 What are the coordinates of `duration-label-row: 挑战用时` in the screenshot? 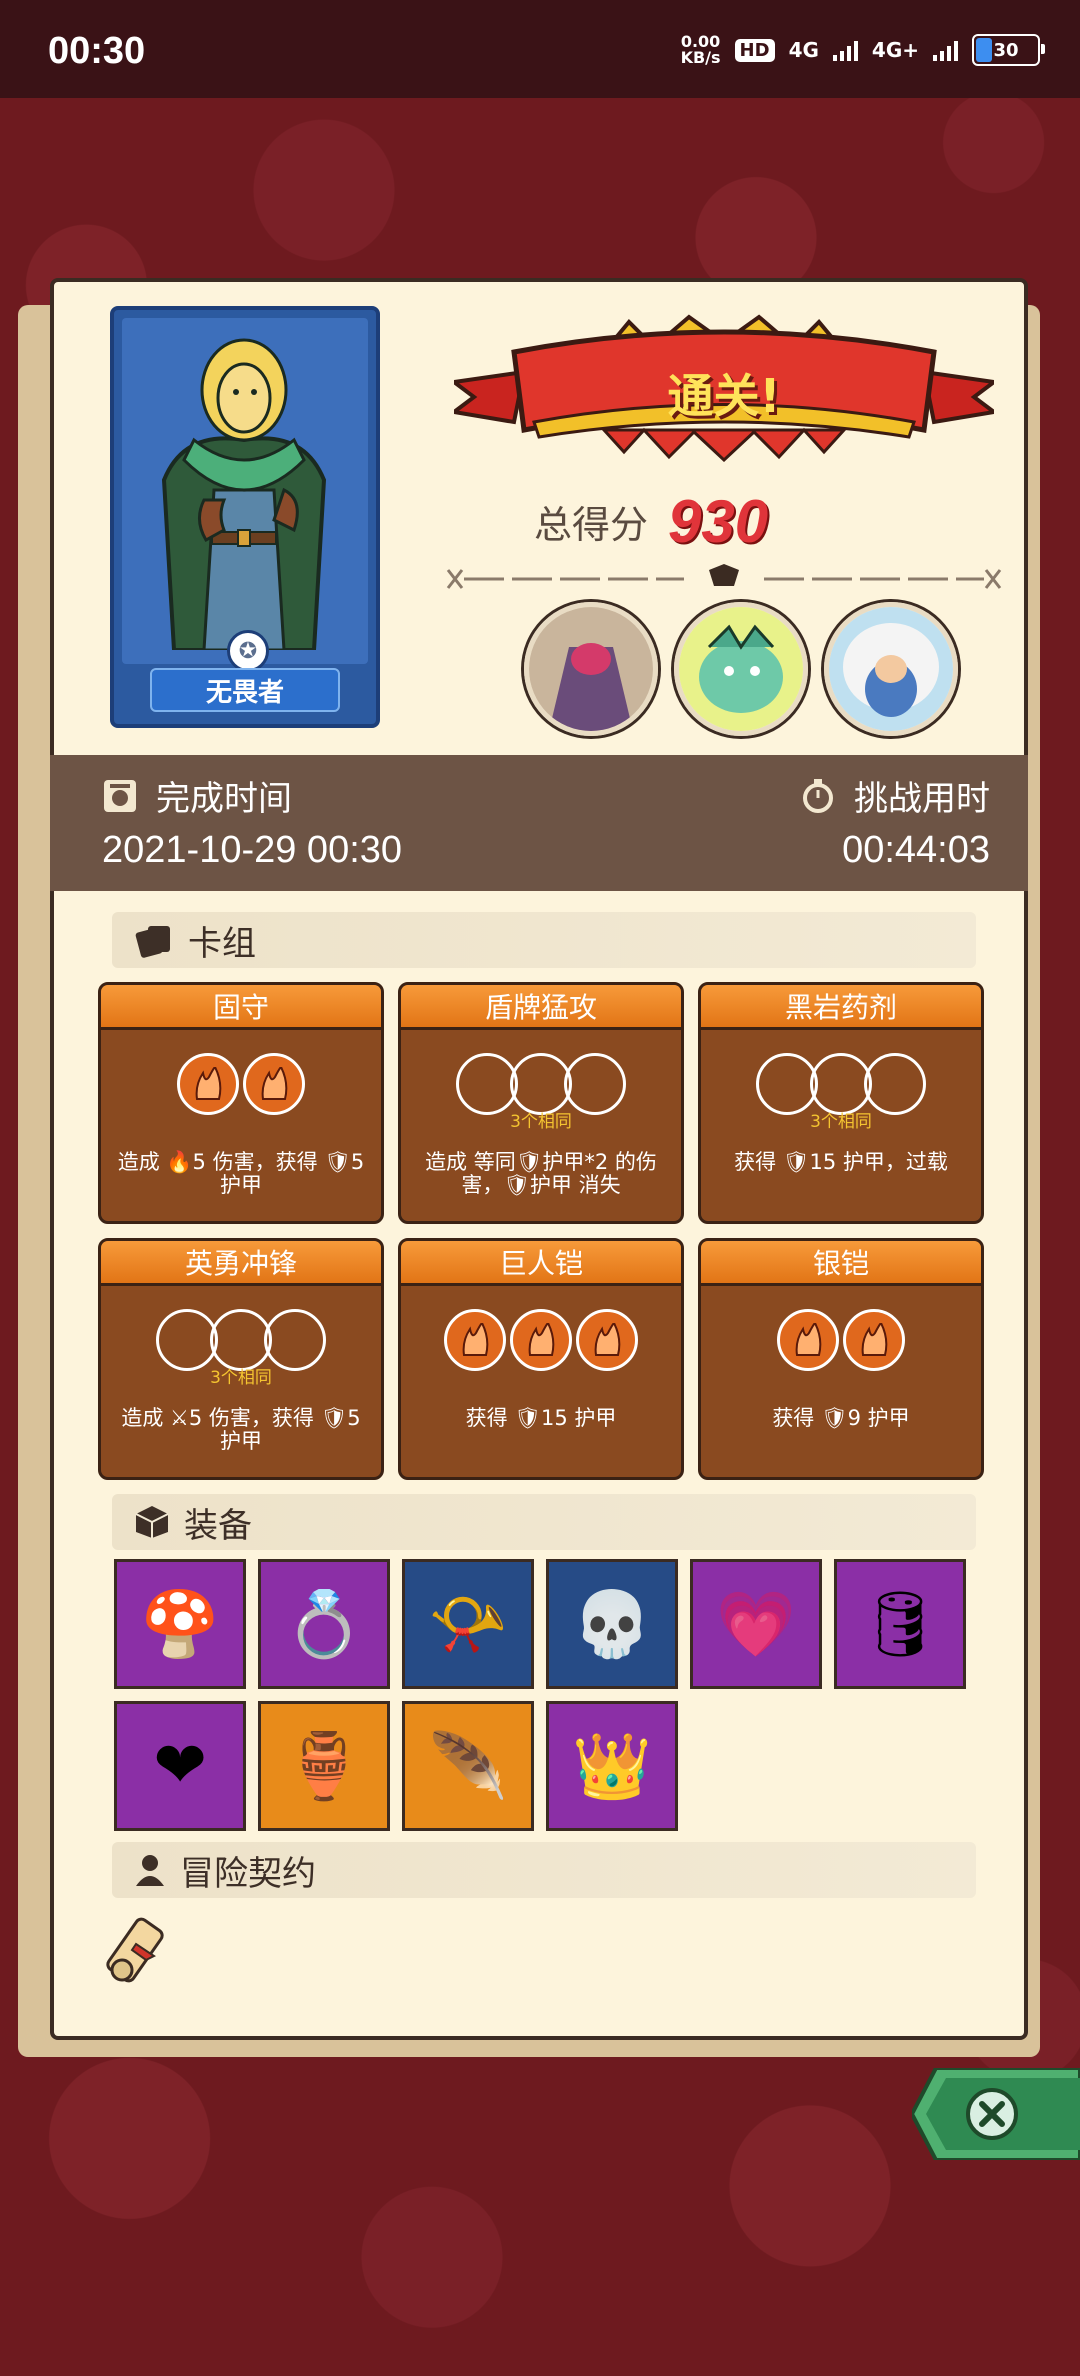 It's located at (895, 795).